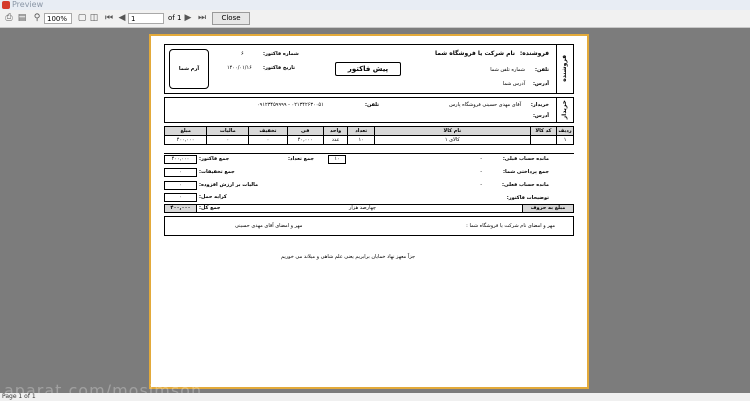  What do you see at coordinates (565, 131) in the screenshot?
I see `column-header-row: ردیف` at bounding box center [565, 131].